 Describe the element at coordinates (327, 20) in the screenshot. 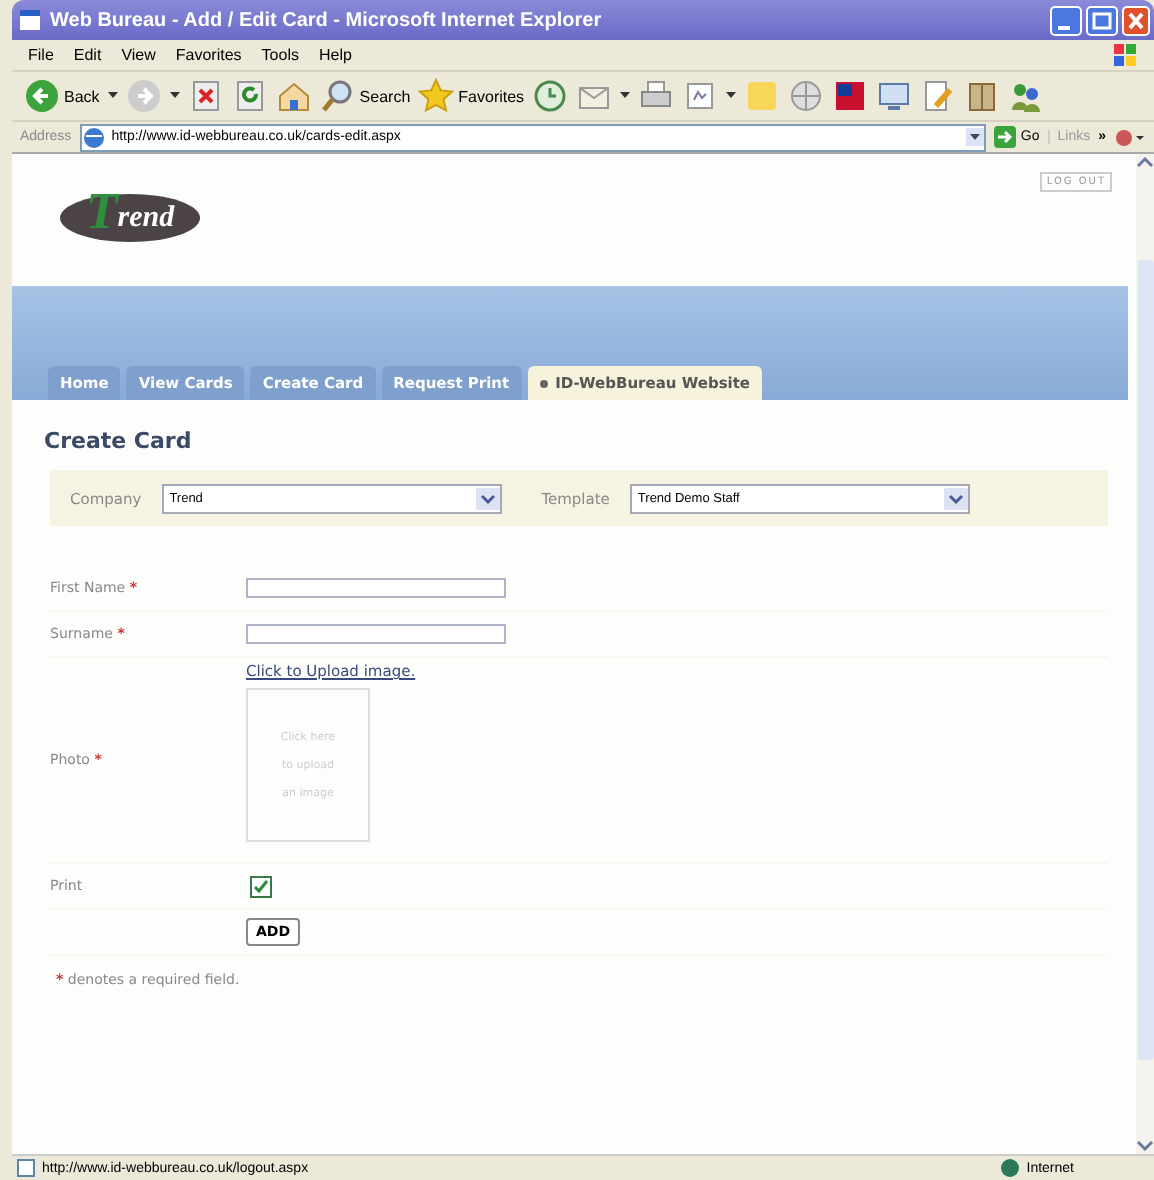

I see `window-title: Web Bureau - Add / Edit Card - Microsoft Internet Explorer` at that location.